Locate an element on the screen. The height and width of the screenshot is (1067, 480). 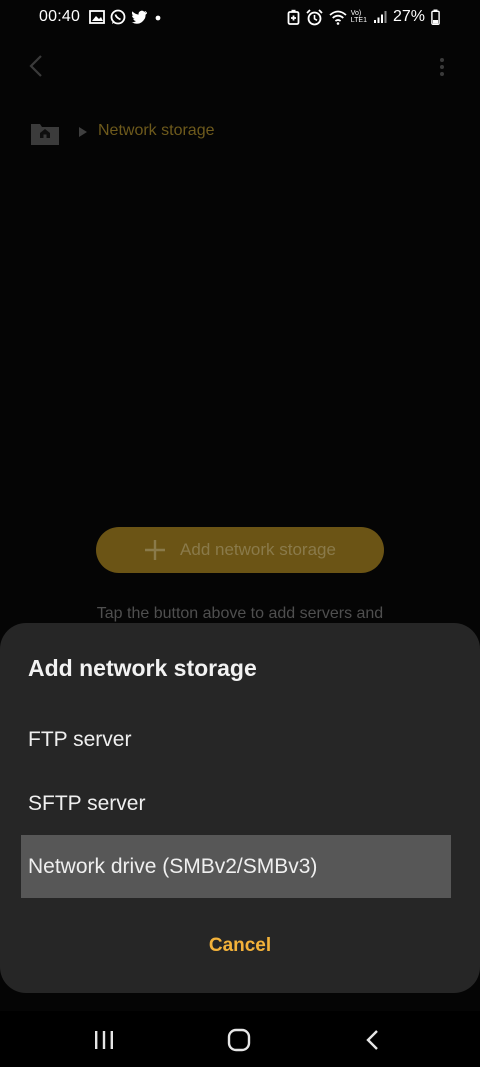
status-bar: 00:40 Vo) LTE1 27% is located at coordinates (240, 18).